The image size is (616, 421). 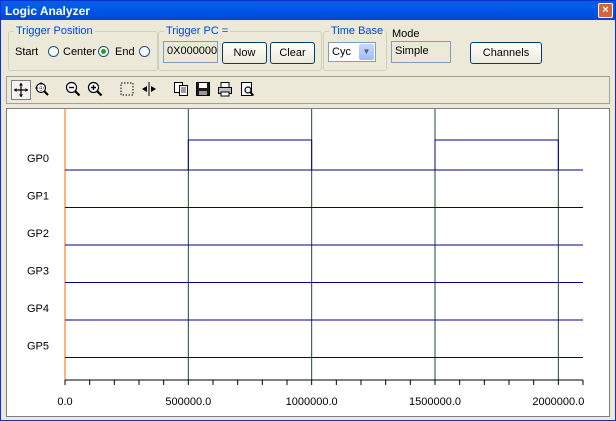 What do you see at coordinates (190, 52) in the screenshot?
I see `trigger-pc-field: 0X000000` at bounding box center [190, 52].